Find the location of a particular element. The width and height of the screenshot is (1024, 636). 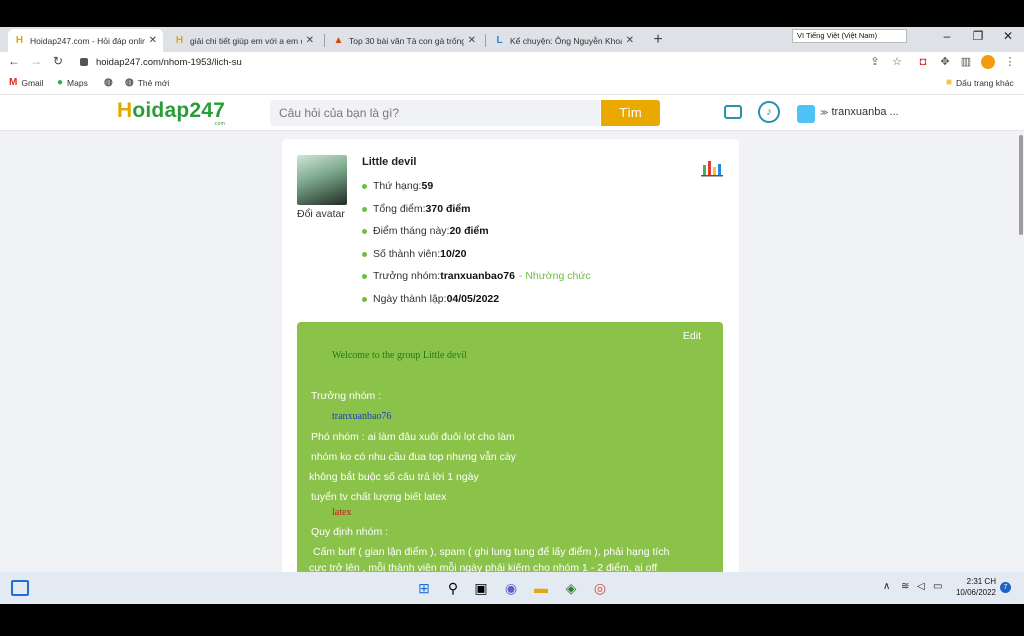

tab-title: giải chi tiết giúp em với a em cần is located at coordinates (246, 40).